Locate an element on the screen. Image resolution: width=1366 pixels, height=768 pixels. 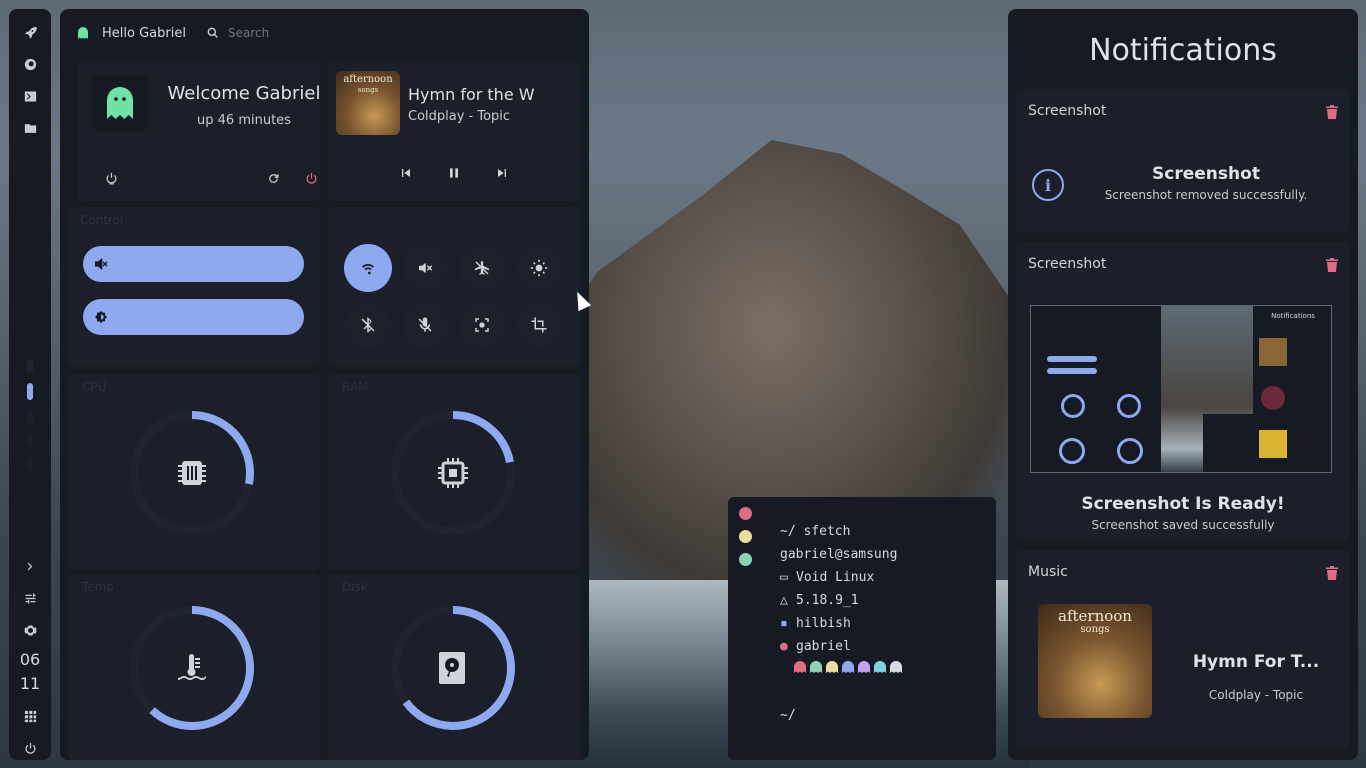
pause-icon is located at coordinates (454, 173).